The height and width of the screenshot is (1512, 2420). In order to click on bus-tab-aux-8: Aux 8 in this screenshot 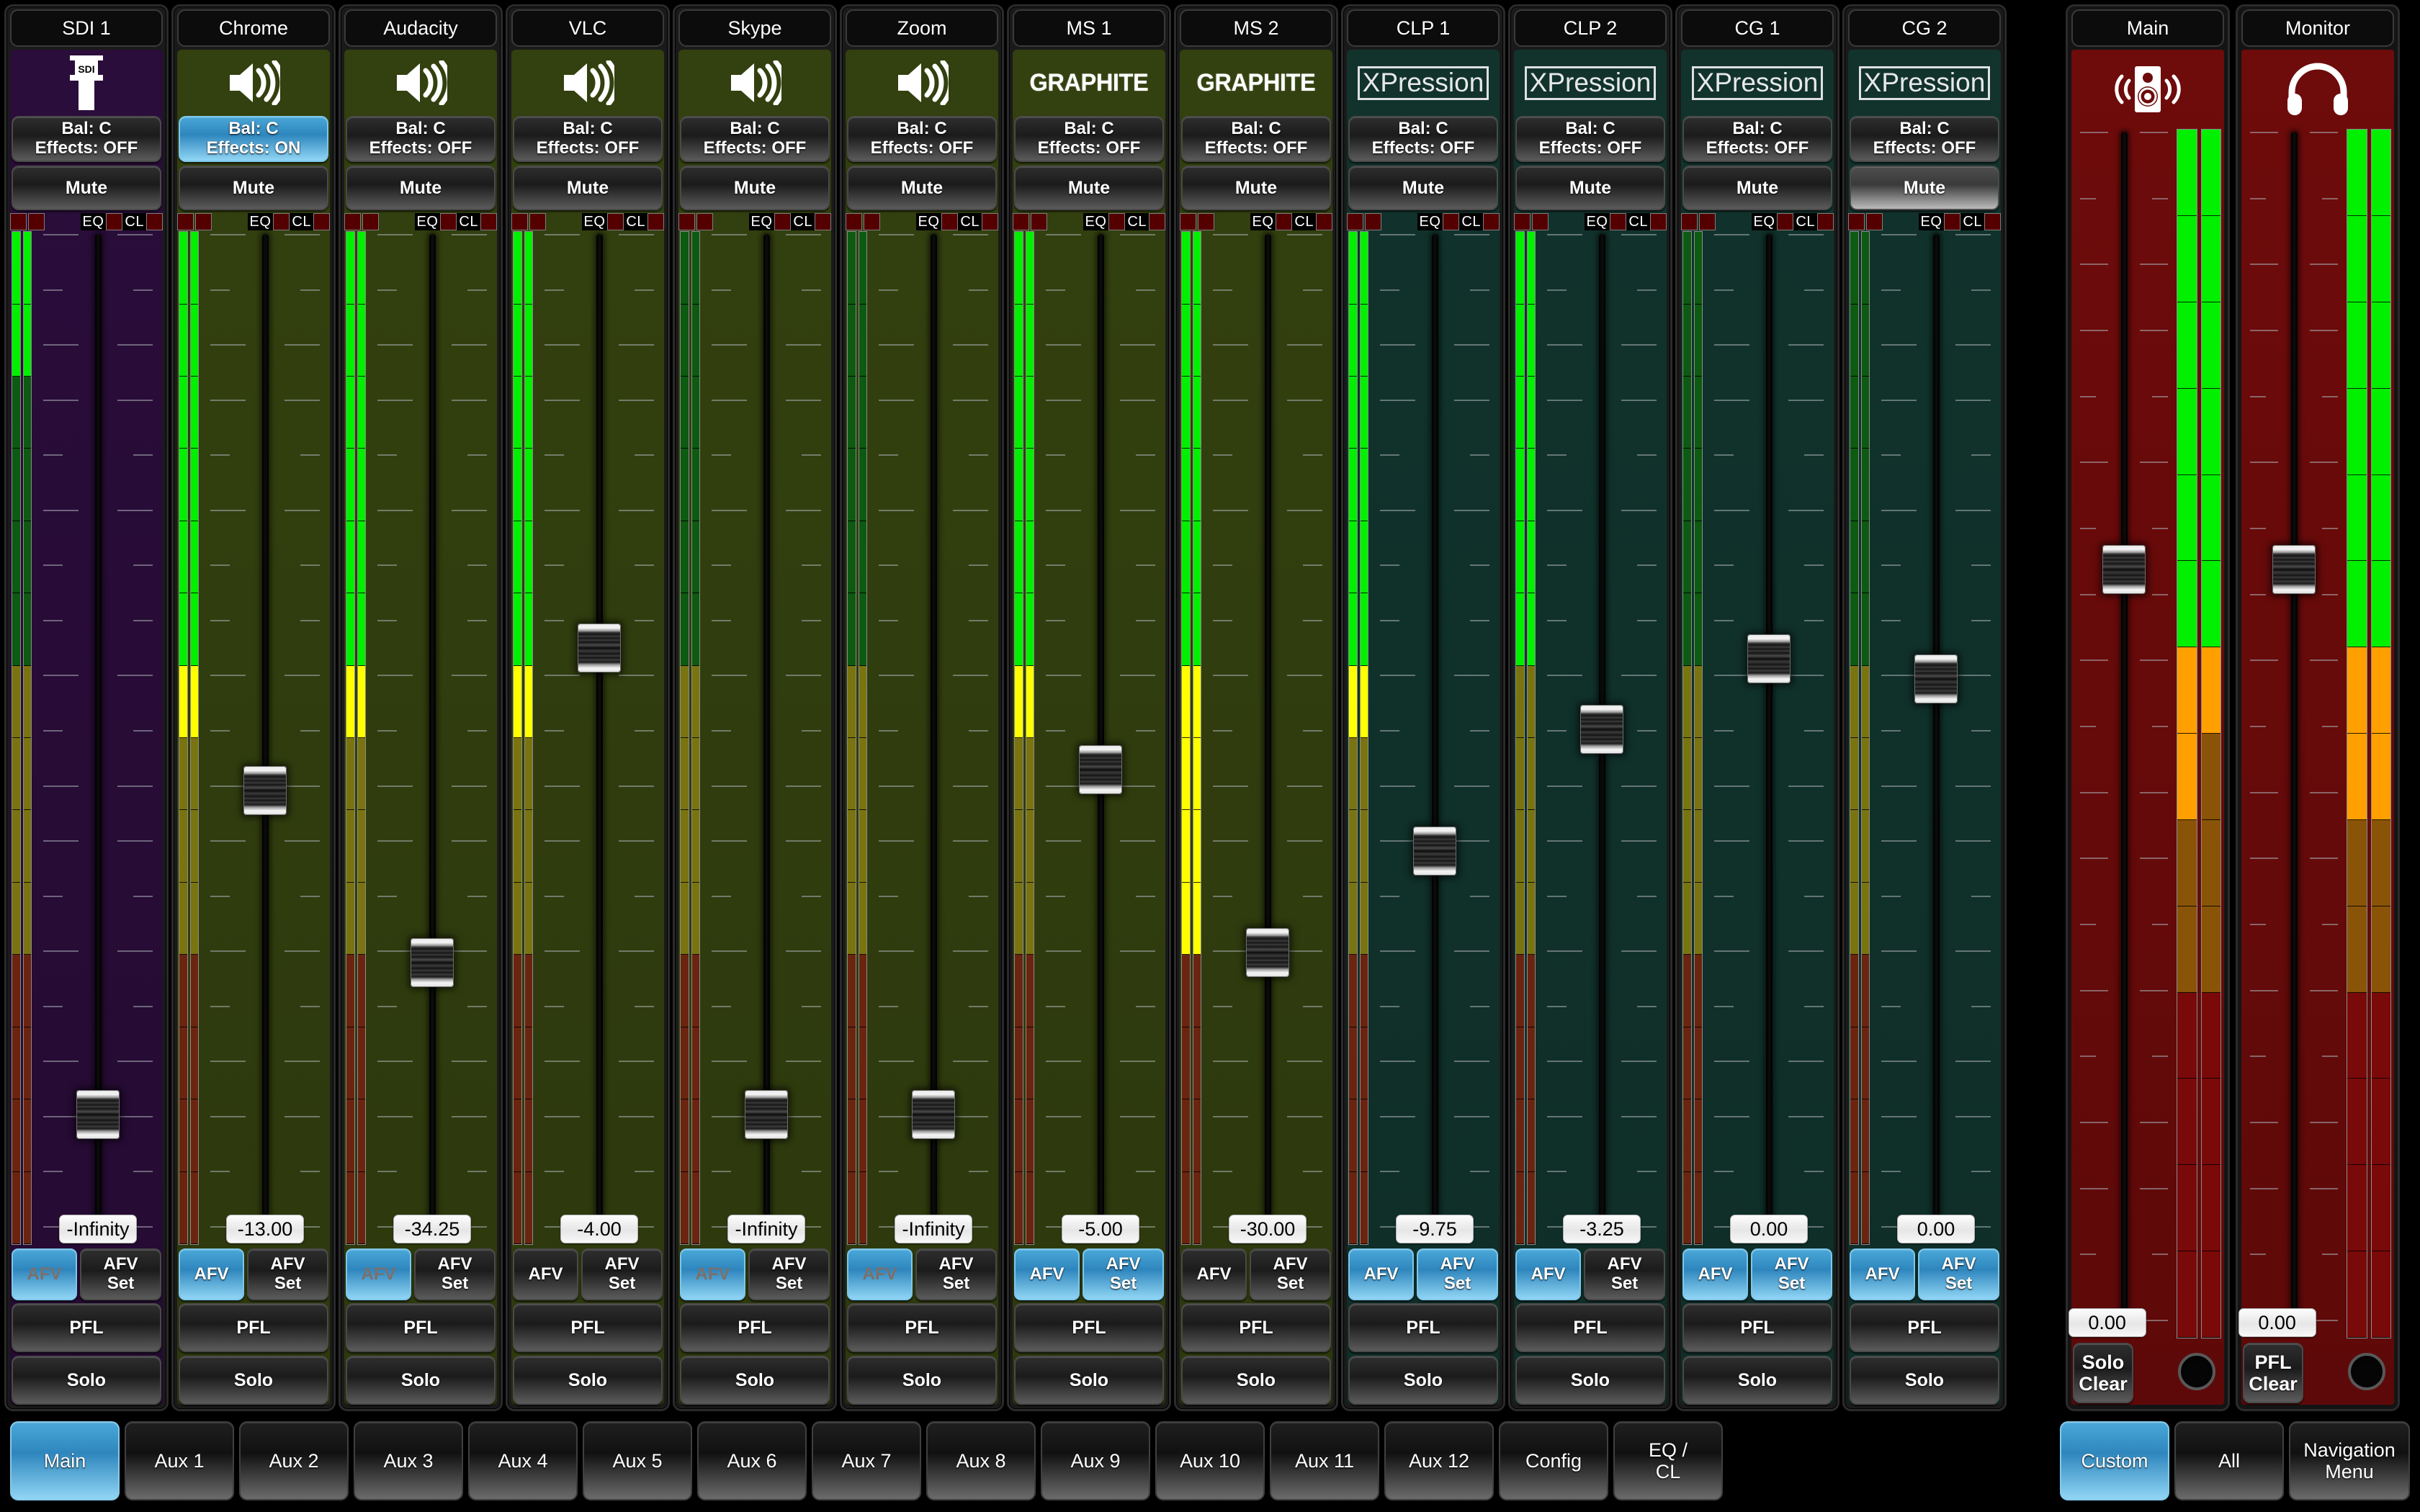, I will do `click(981, 1460)`.